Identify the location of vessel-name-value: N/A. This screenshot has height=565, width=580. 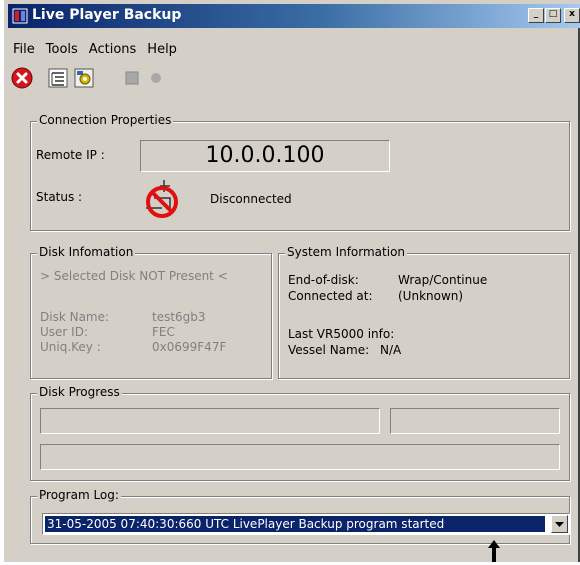
(391, 350).